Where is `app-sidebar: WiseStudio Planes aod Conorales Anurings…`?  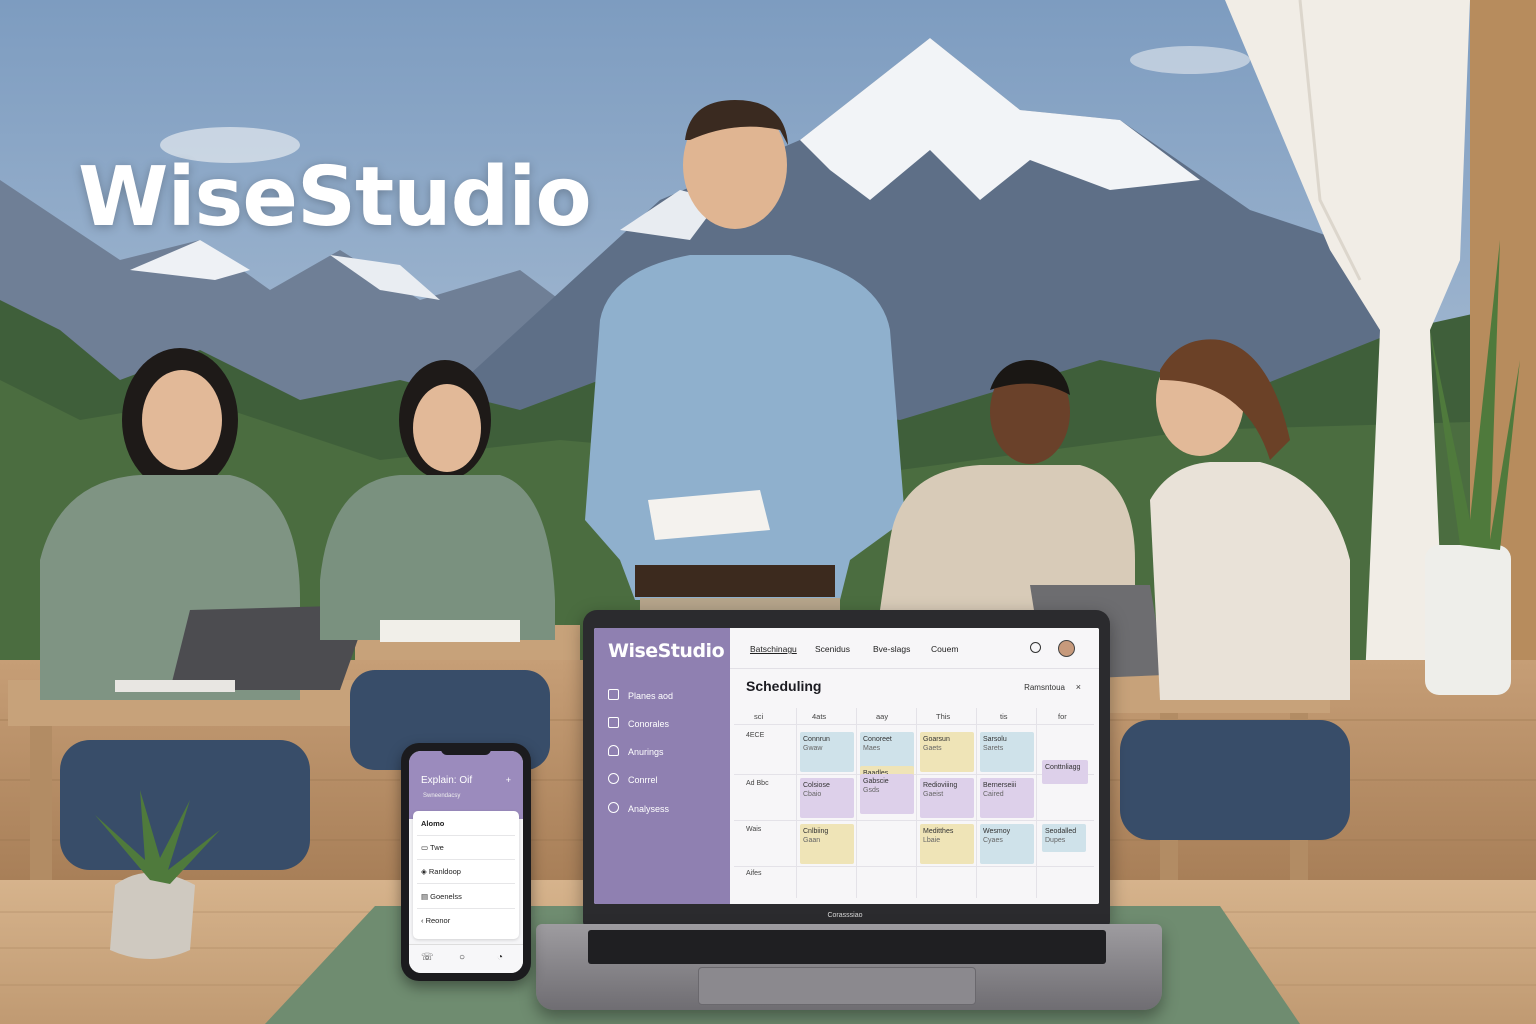
app-sidebar: WiseStudio Planes aod Conorales Anurings… is located at coordinates (662, 766).